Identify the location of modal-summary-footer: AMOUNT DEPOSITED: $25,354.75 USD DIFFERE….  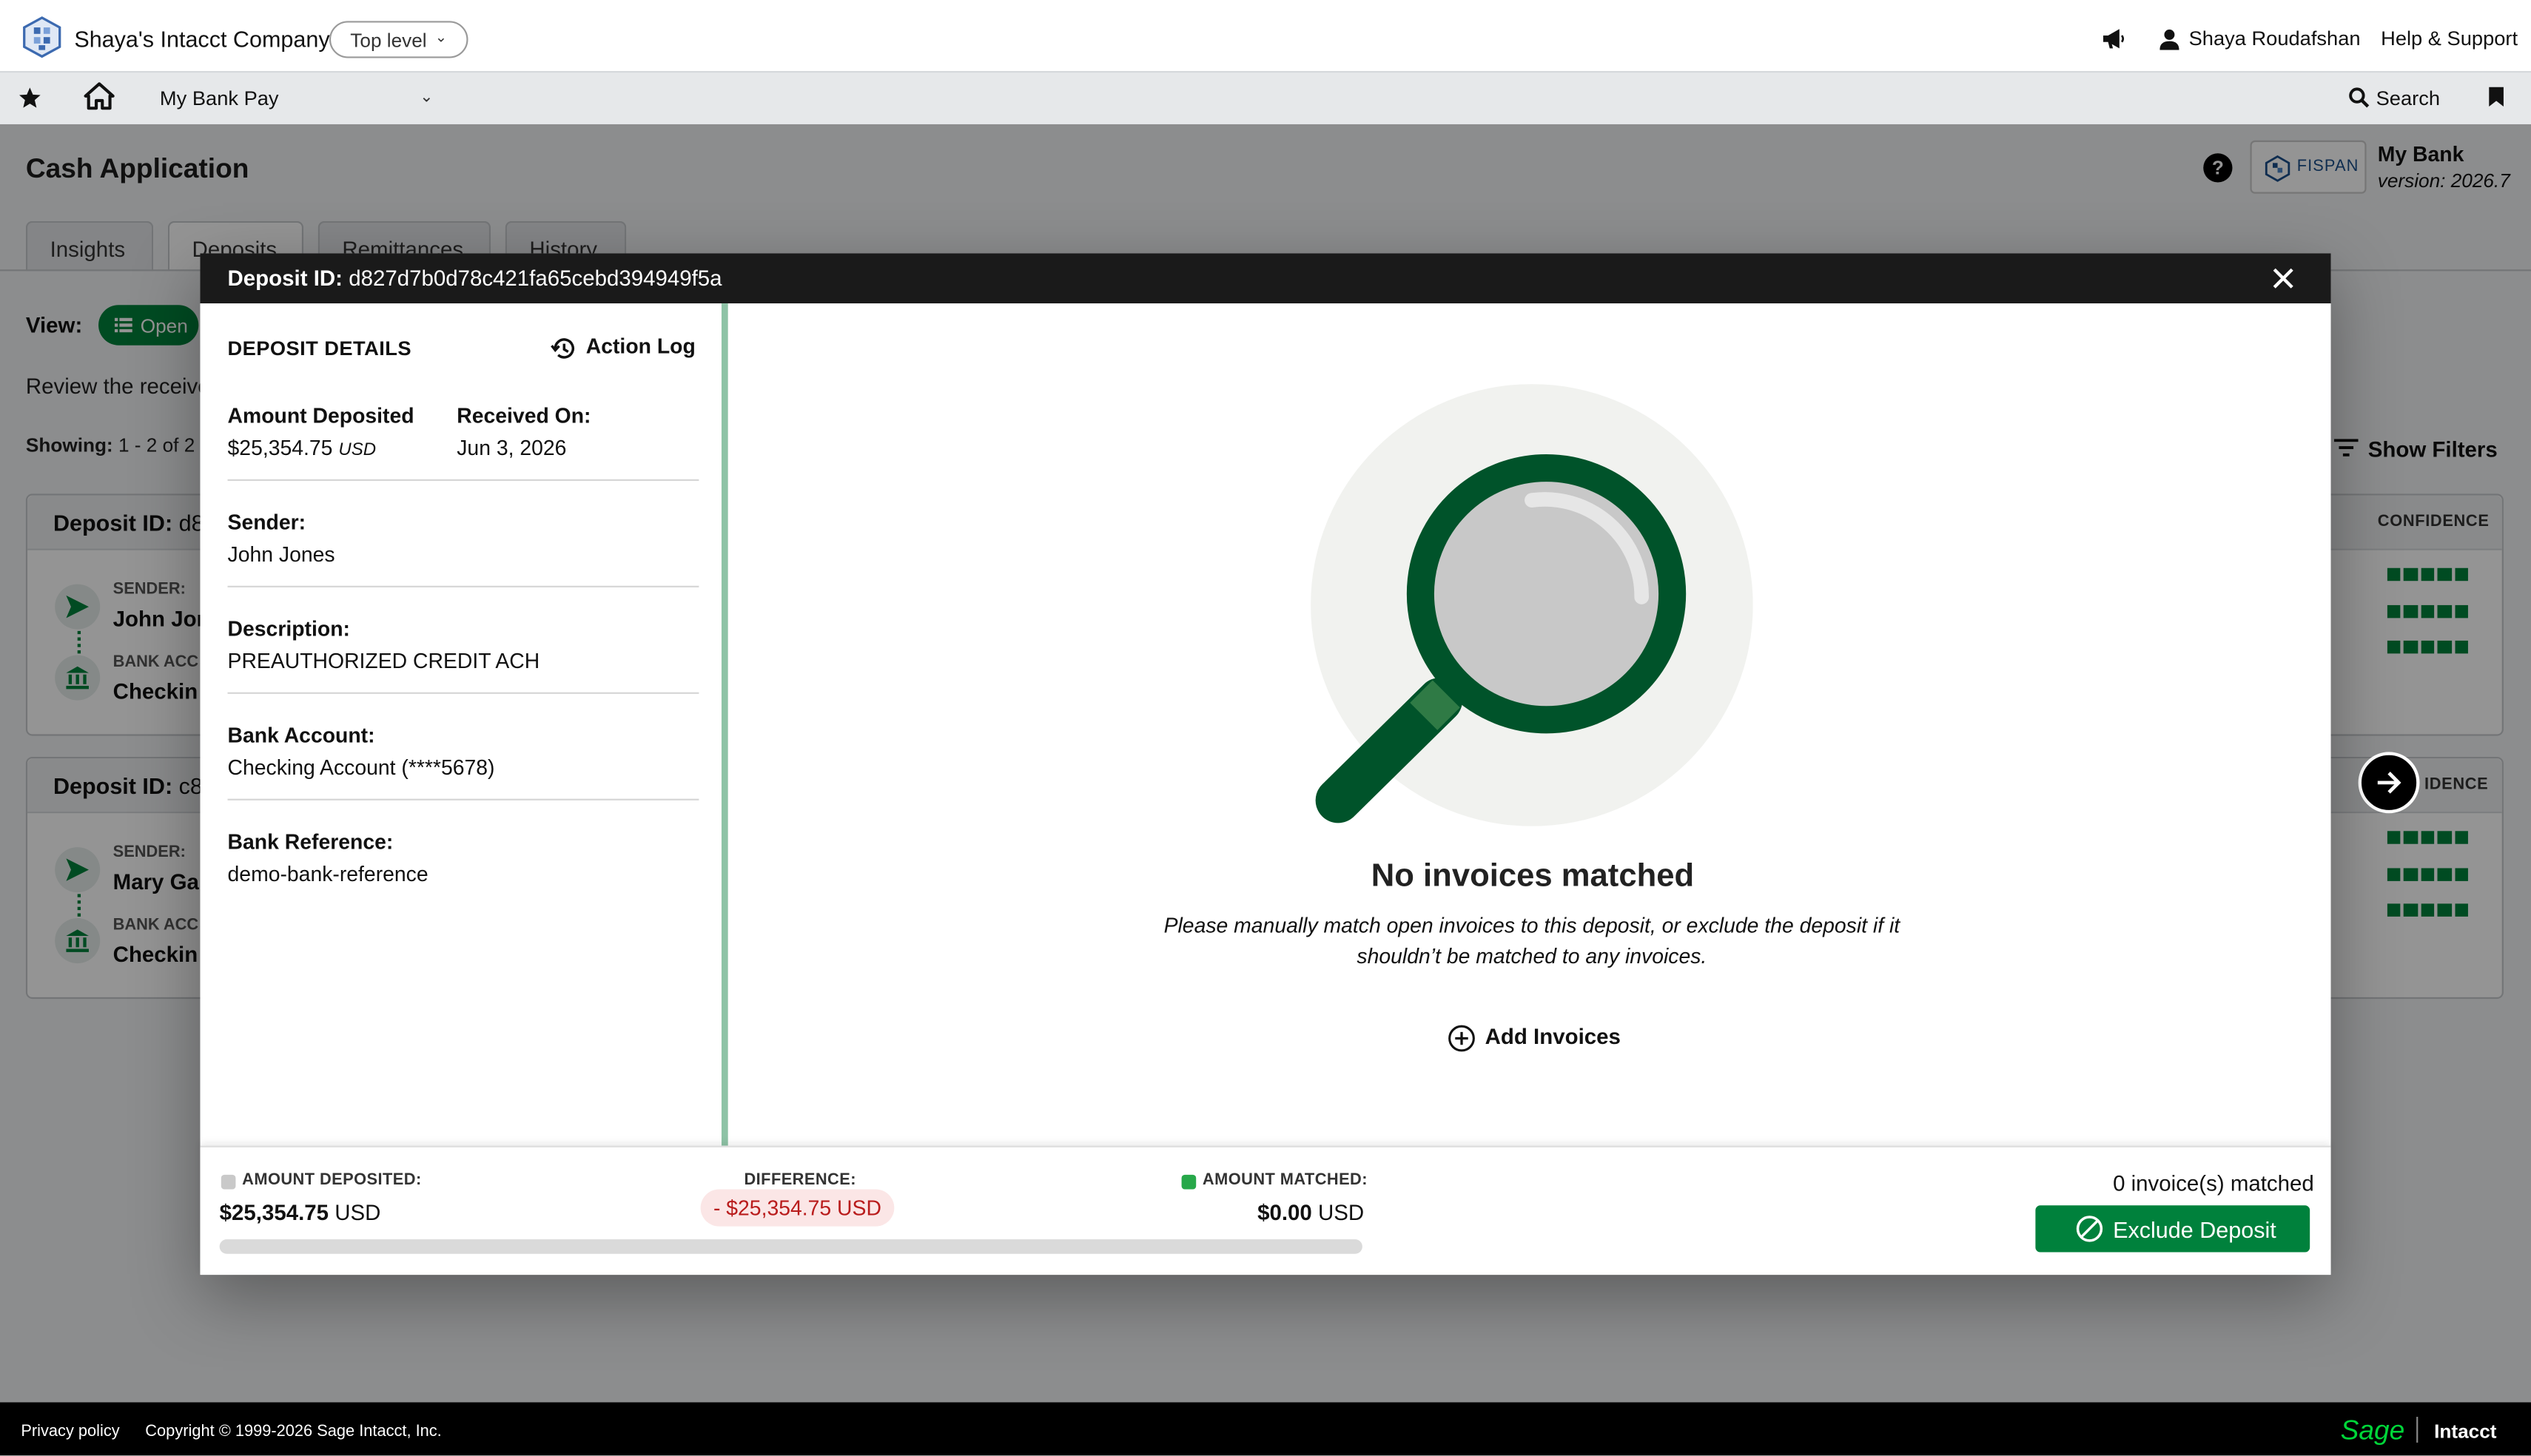
(1265, 1210).